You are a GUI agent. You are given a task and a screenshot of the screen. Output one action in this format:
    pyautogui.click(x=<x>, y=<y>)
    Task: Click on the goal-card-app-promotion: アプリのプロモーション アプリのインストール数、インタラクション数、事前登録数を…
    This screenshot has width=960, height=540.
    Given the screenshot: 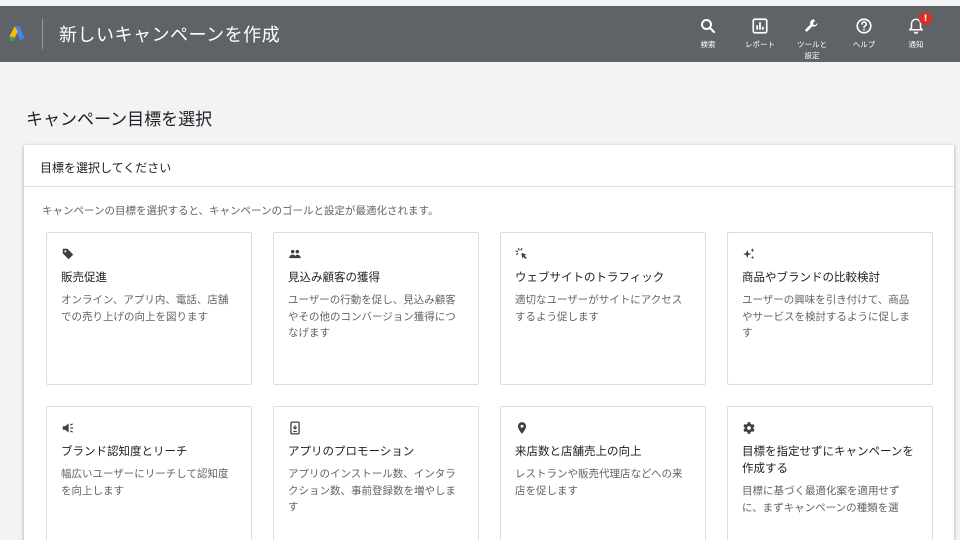 What is the action you would take?
    pyautogui.click(x=376, y=473)
    